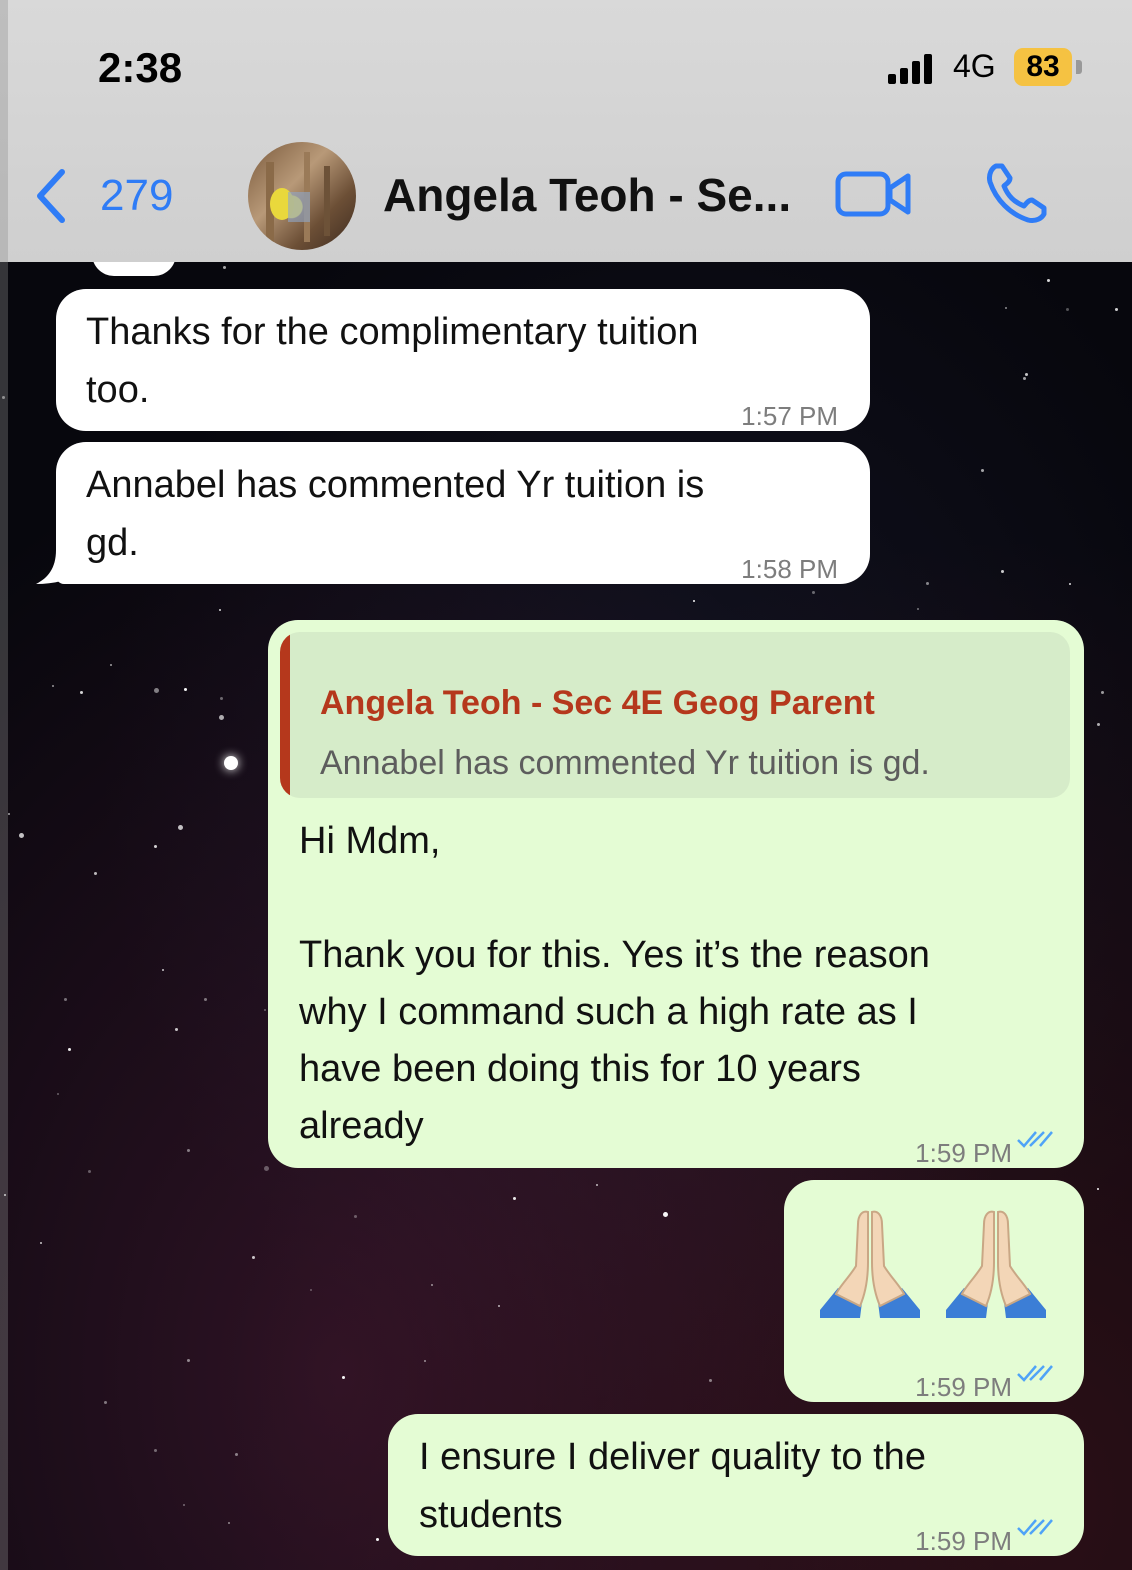  I want to click on battery-level: 83, so click(1043, 66).